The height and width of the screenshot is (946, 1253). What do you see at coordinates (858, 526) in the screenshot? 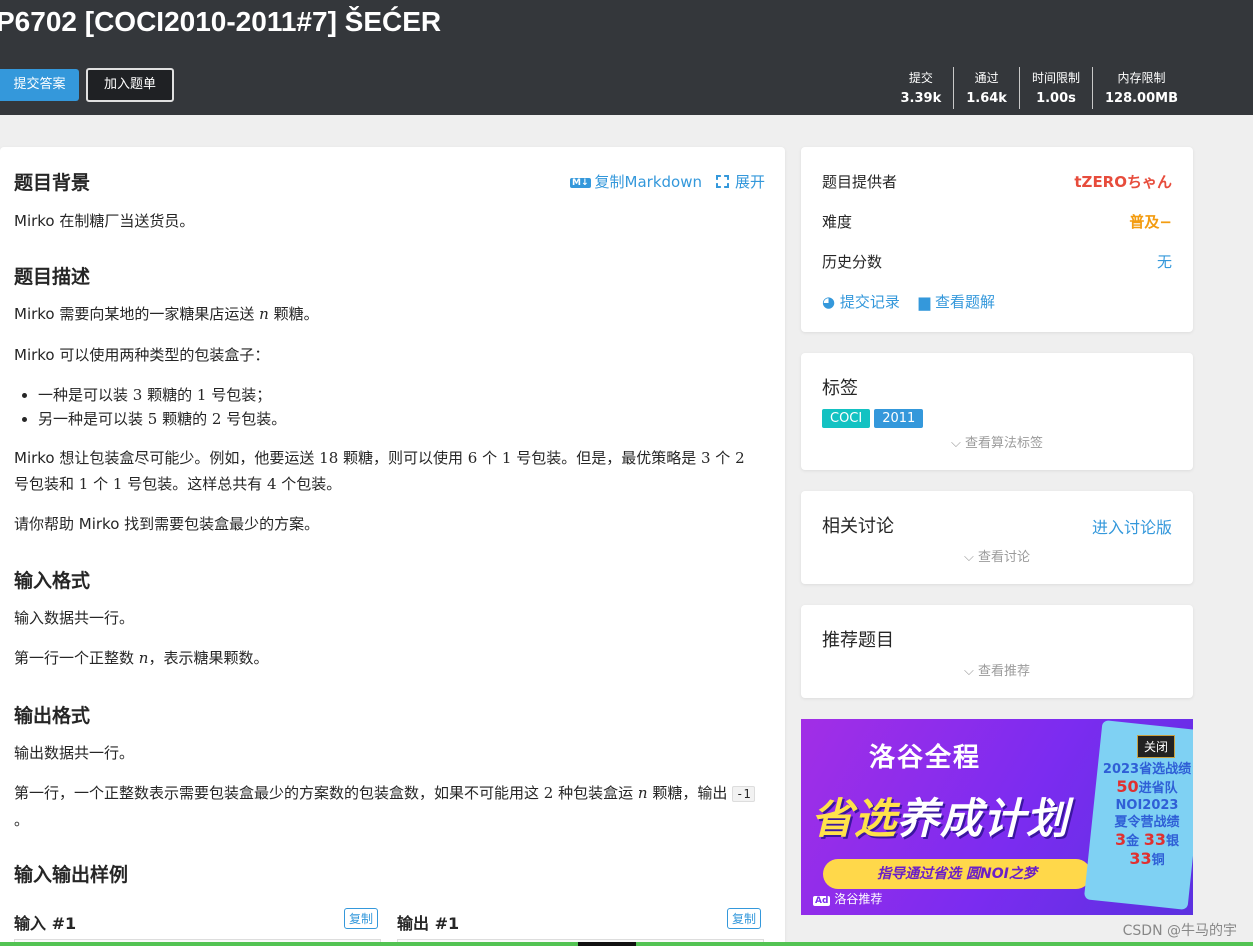
I see `discussion-heading: 相关讨论` at bounding box center [858, 526].